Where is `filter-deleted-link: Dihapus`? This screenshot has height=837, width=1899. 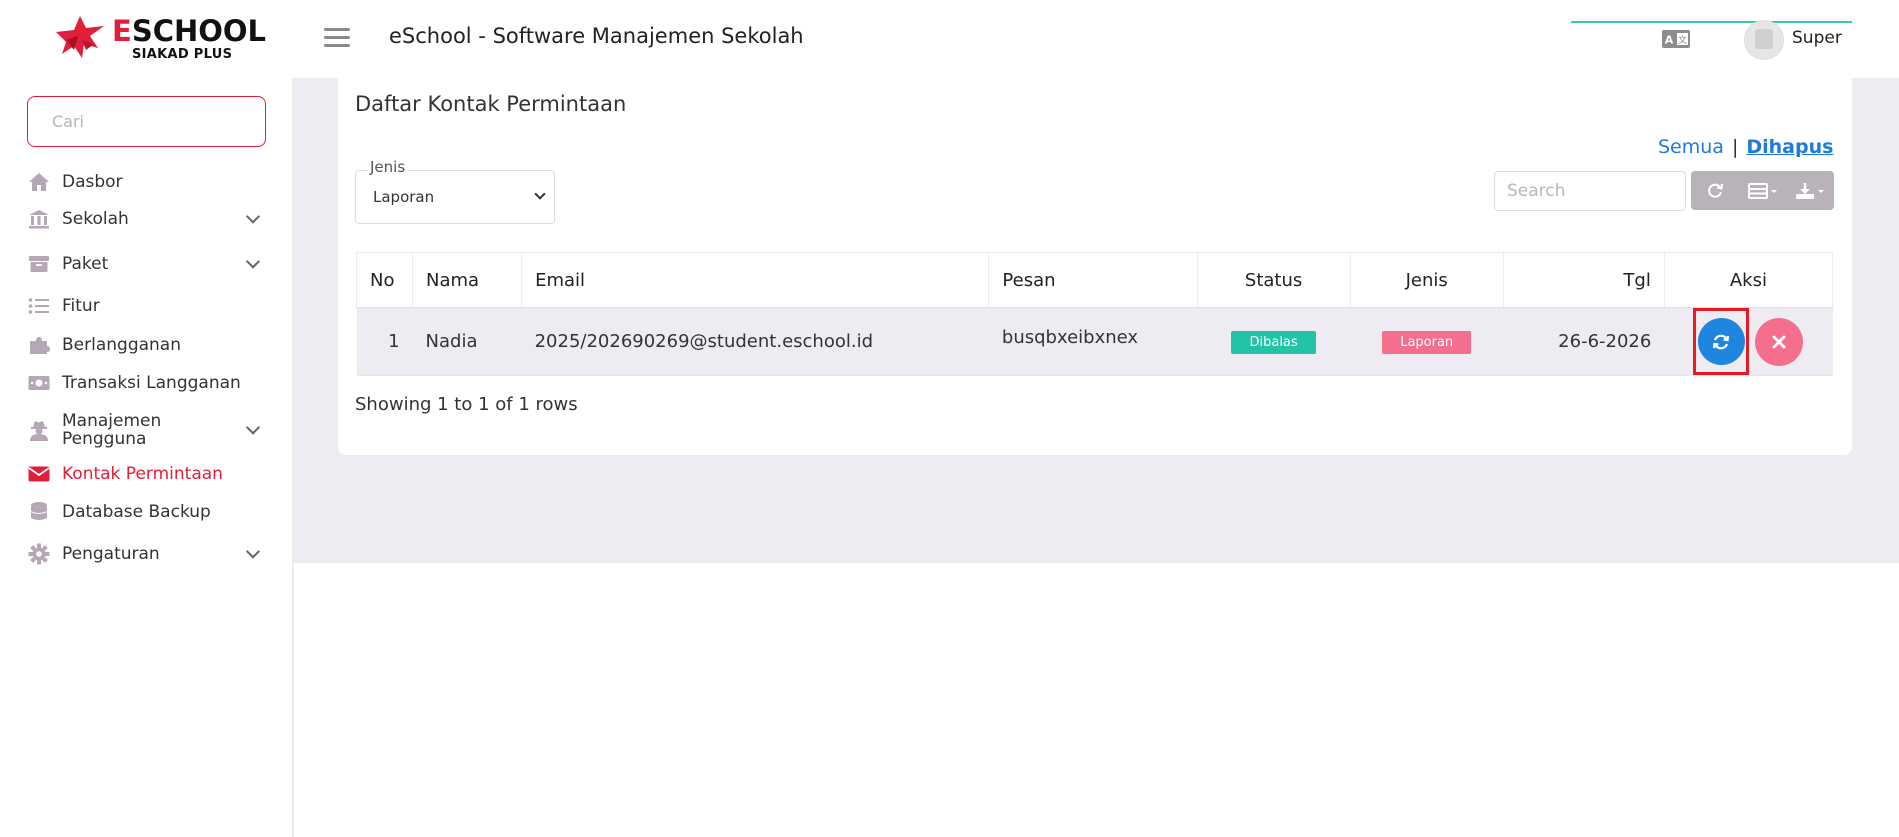
filter-deleted-link: Dihapus is located at coordinates (1789, 147).